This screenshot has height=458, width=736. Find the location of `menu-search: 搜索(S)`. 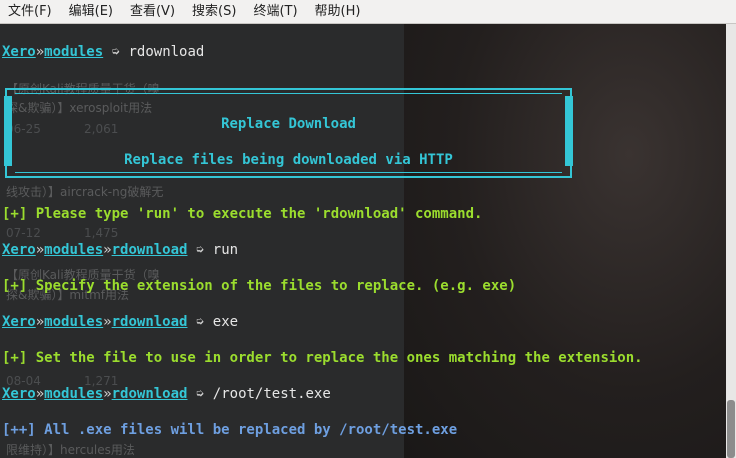

menu-search: 搜索(S) is located at coordinates (214, 12).